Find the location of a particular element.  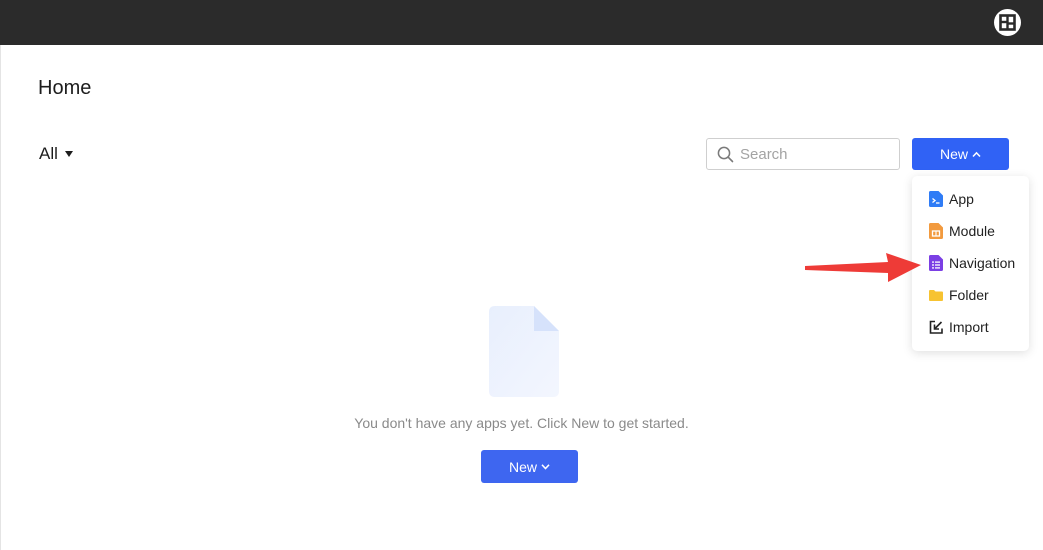

import-icon is located at coordinates (936, 327).